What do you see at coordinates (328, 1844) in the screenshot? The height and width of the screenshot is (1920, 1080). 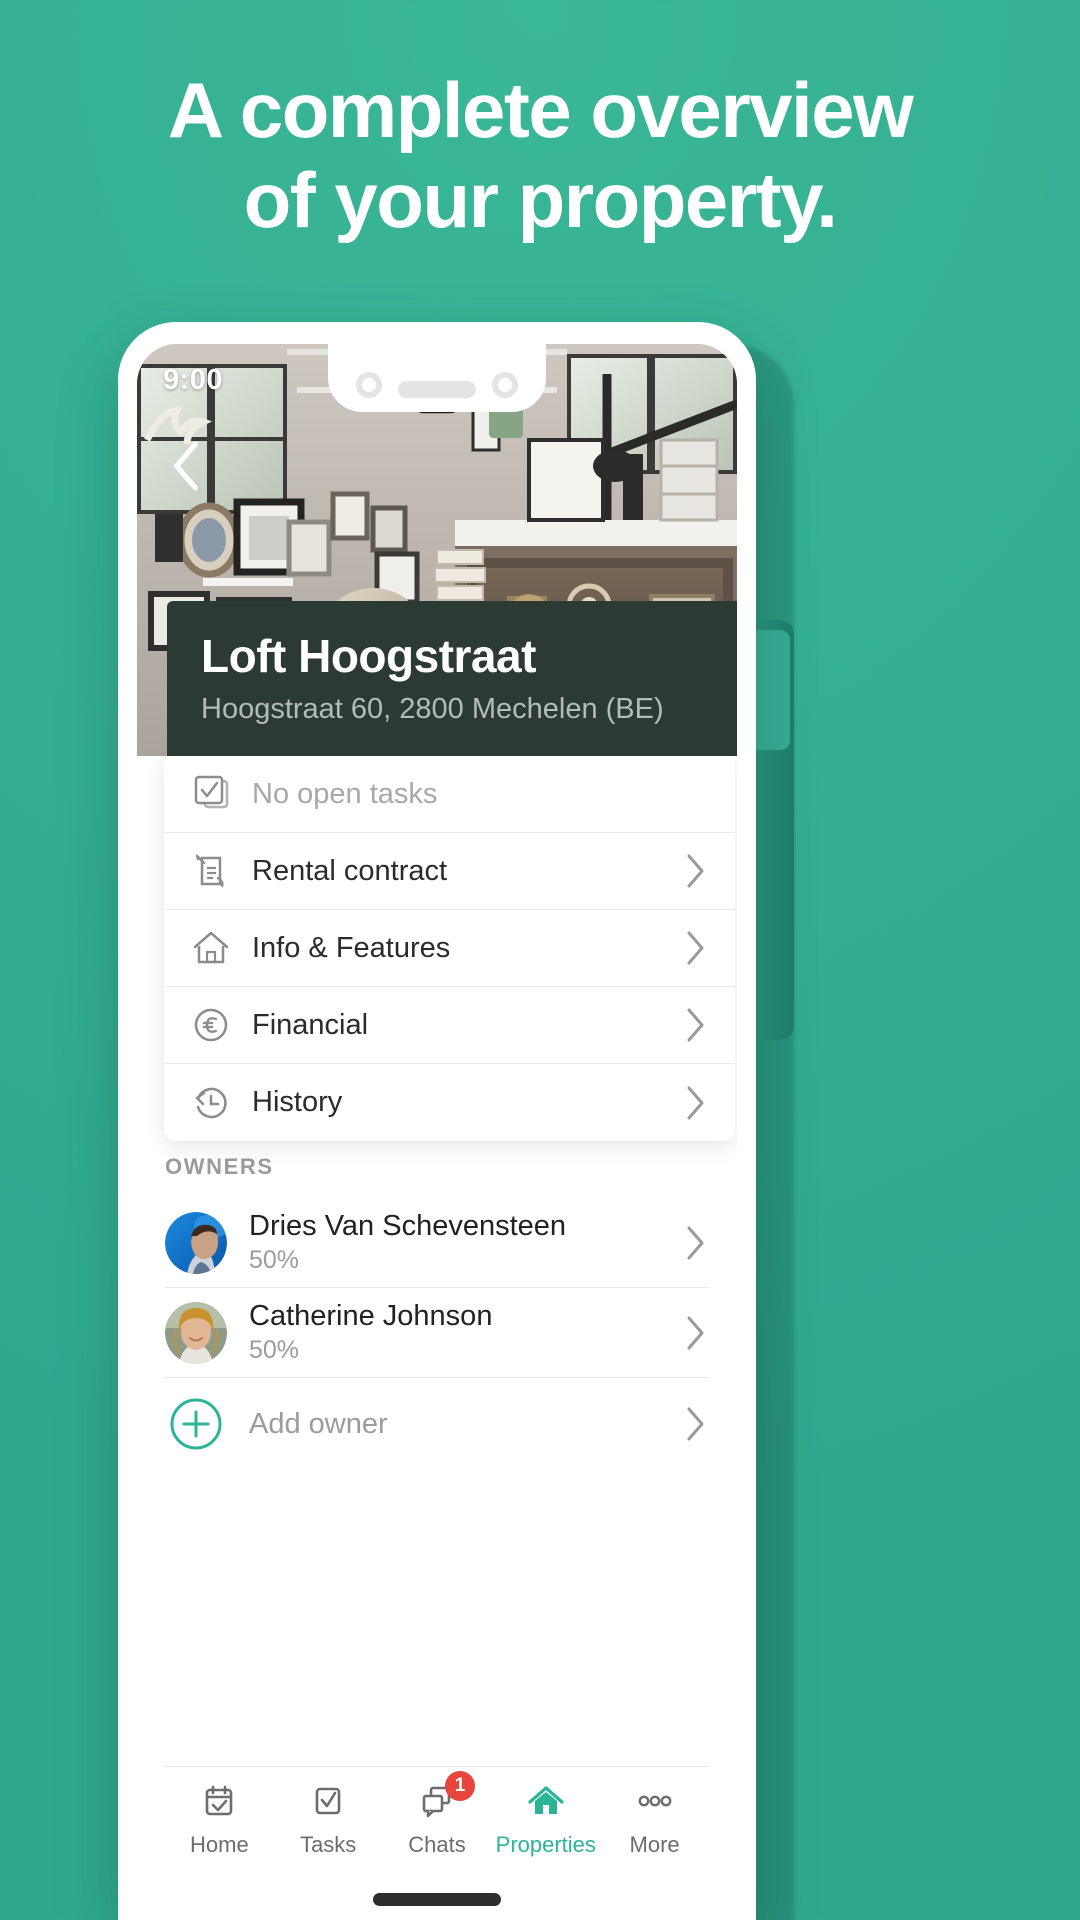 I see `tab-label: Tasks` at bounding box center [328, 1844].